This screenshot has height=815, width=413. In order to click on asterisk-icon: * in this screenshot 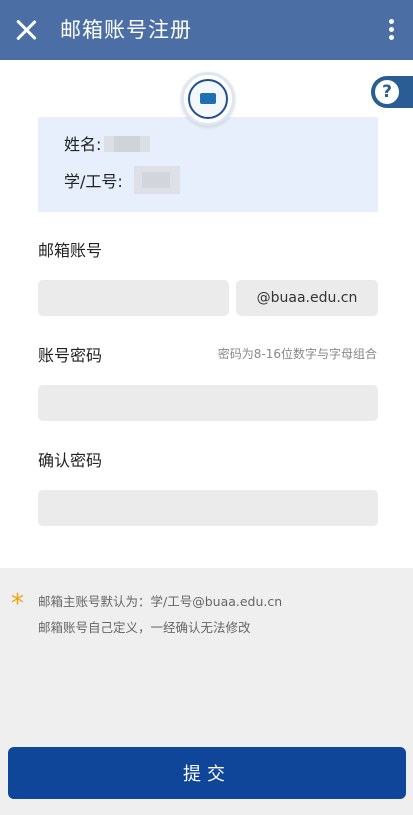, I will do `click(17, 604)`.